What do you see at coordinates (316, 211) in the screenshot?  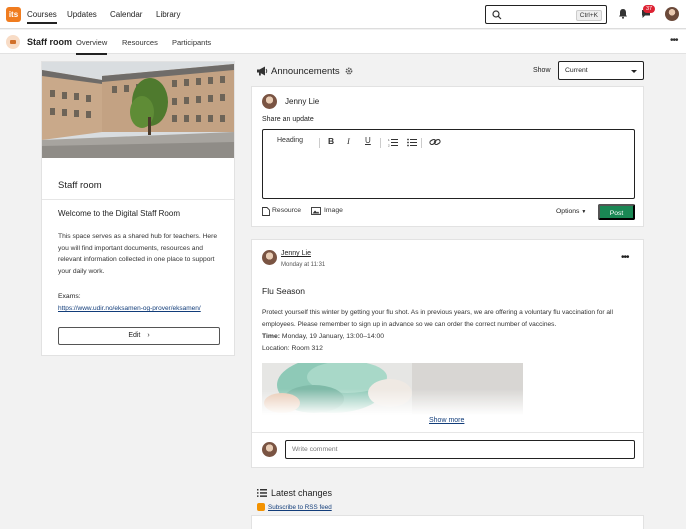 I see `image-icon` at bounding box center [316, 211].